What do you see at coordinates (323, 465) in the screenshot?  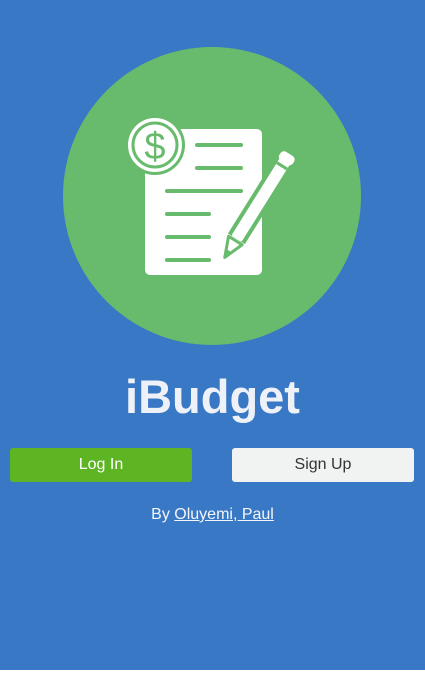 I see `signup-button: Sign Up` at bounding box center [323, 465].